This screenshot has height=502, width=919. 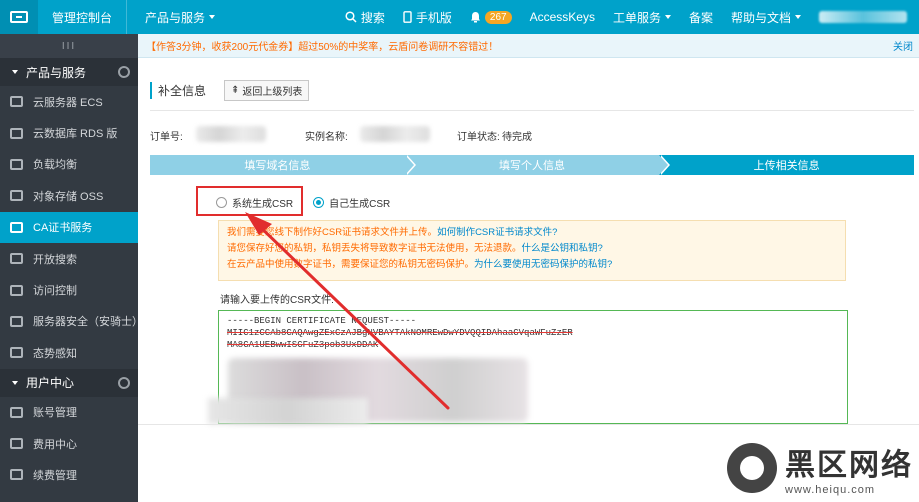 I want to click on ticket-menu: 工单服务, so click(x=642, y=17).